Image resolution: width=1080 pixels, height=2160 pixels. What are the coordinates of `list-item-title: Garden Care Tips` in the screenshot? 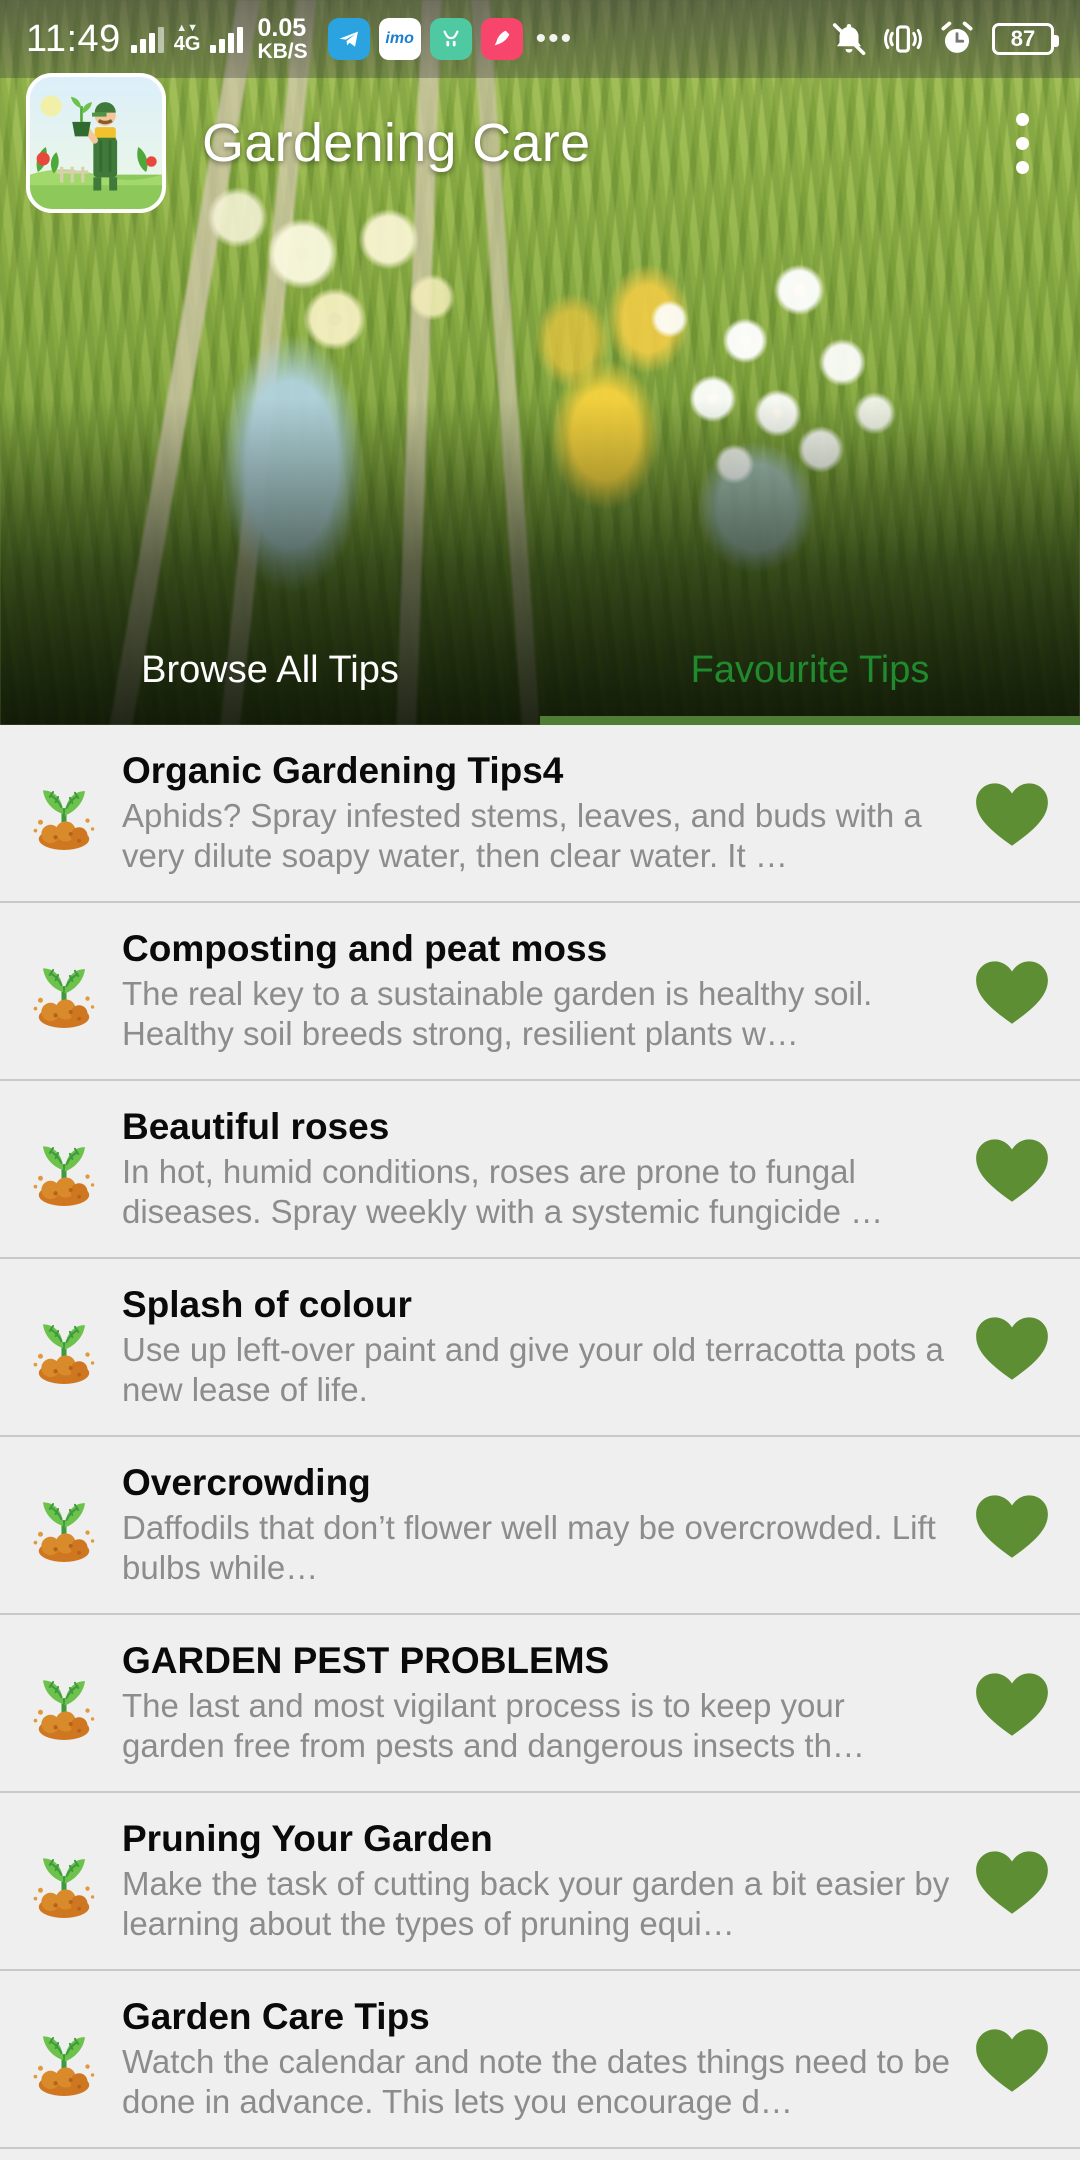 It's located at (276, 2016).